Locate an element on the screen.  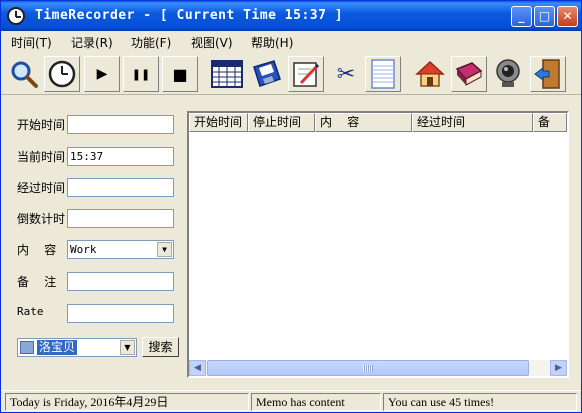
floppy-disk-icon is located at coordinates (266, 74).